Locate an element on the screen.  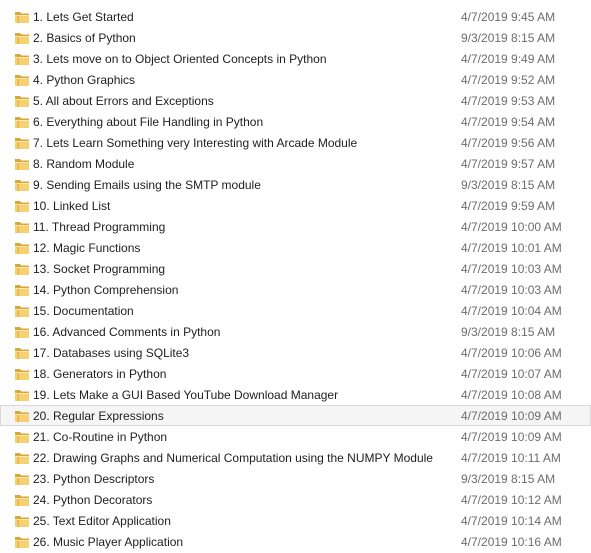
file-date-modified: 4/7/2019 10:09 AM is located at coordinates (511, 437).